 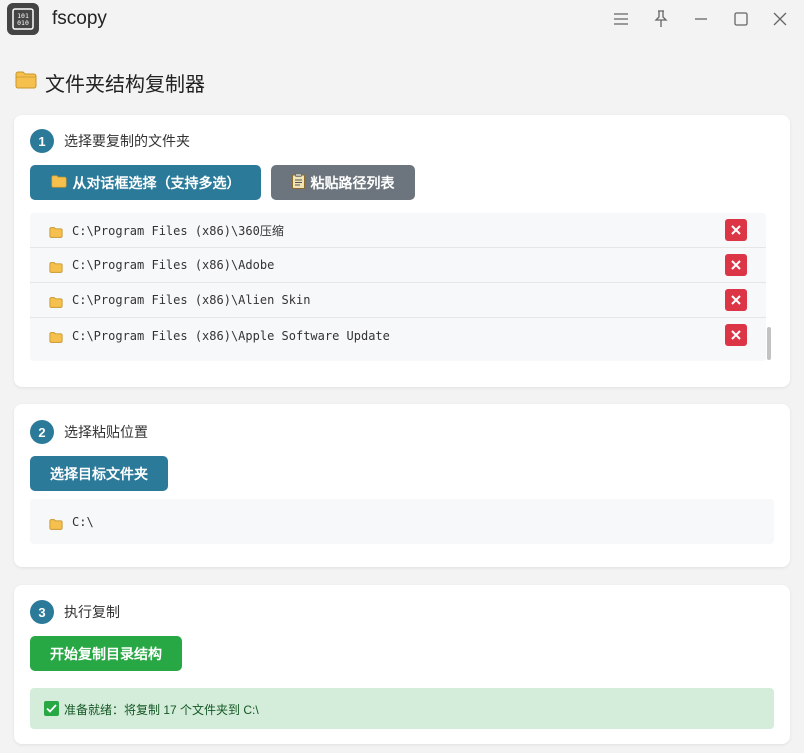 What do you see at coordinates (402, 521) in the screenshot?
I see `target-path-display: C:\` at bounding box center [402, 521].